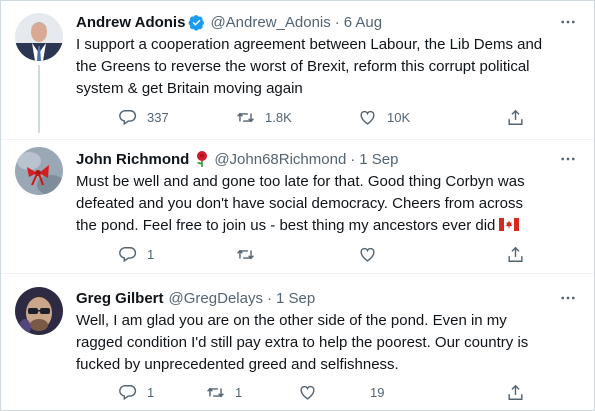 The image size is (595, 411). What do you see at coordinates (311, 117) in the screenshot?
I see `tweet-actions: 337 1.8K 10K` at bounding box center [311, 117].